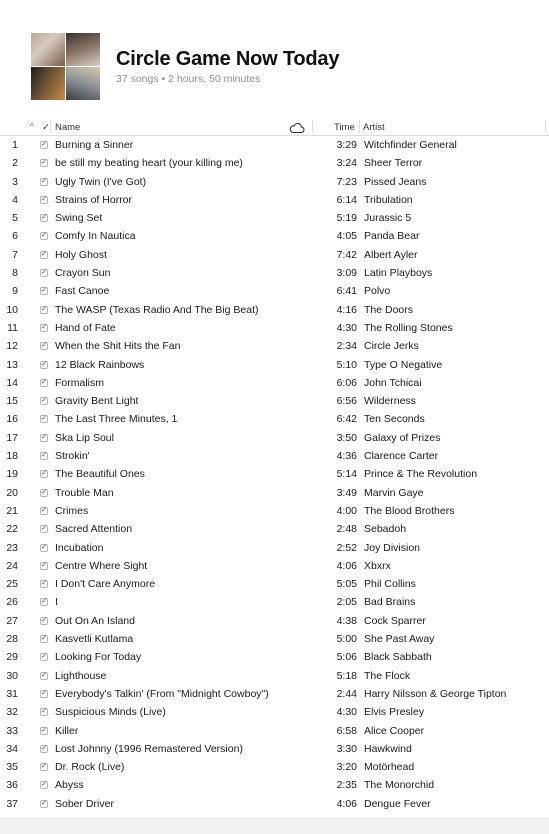 The width and height of the screenshot is (549, 834). I want to click on table-row: 9 Fast Canoe 6:41 Polvo, so click(274, 291).